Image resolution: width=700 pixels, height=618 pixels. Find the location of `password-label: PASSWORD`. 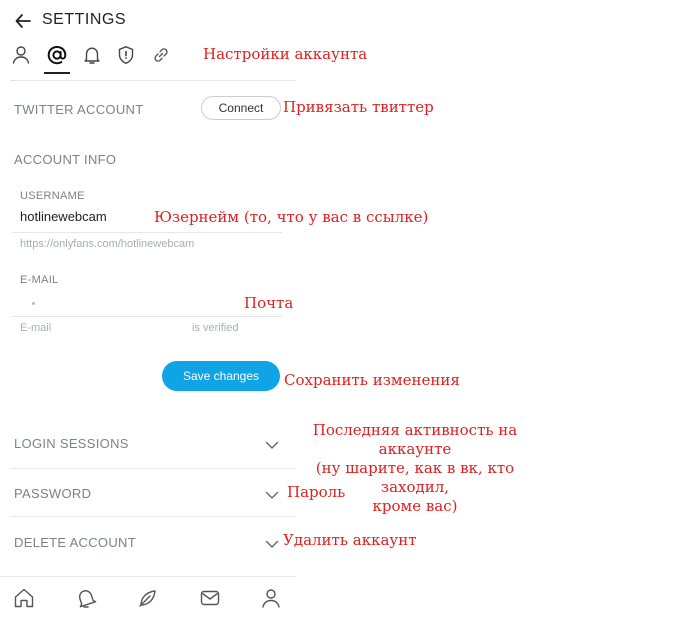

password-label: PASSWORD is located at coordinates (52, 493).